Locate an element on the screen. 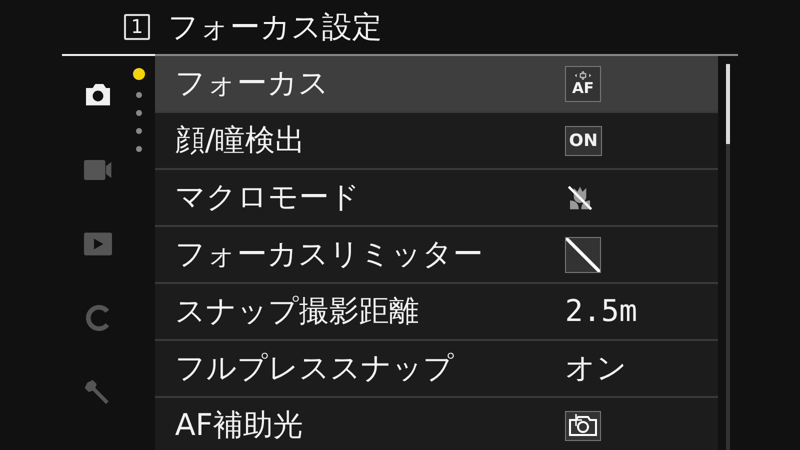 The image size is (800, 450). menu-item: スナップ撮影距離 2.5m is located at coordinates (436, 312).